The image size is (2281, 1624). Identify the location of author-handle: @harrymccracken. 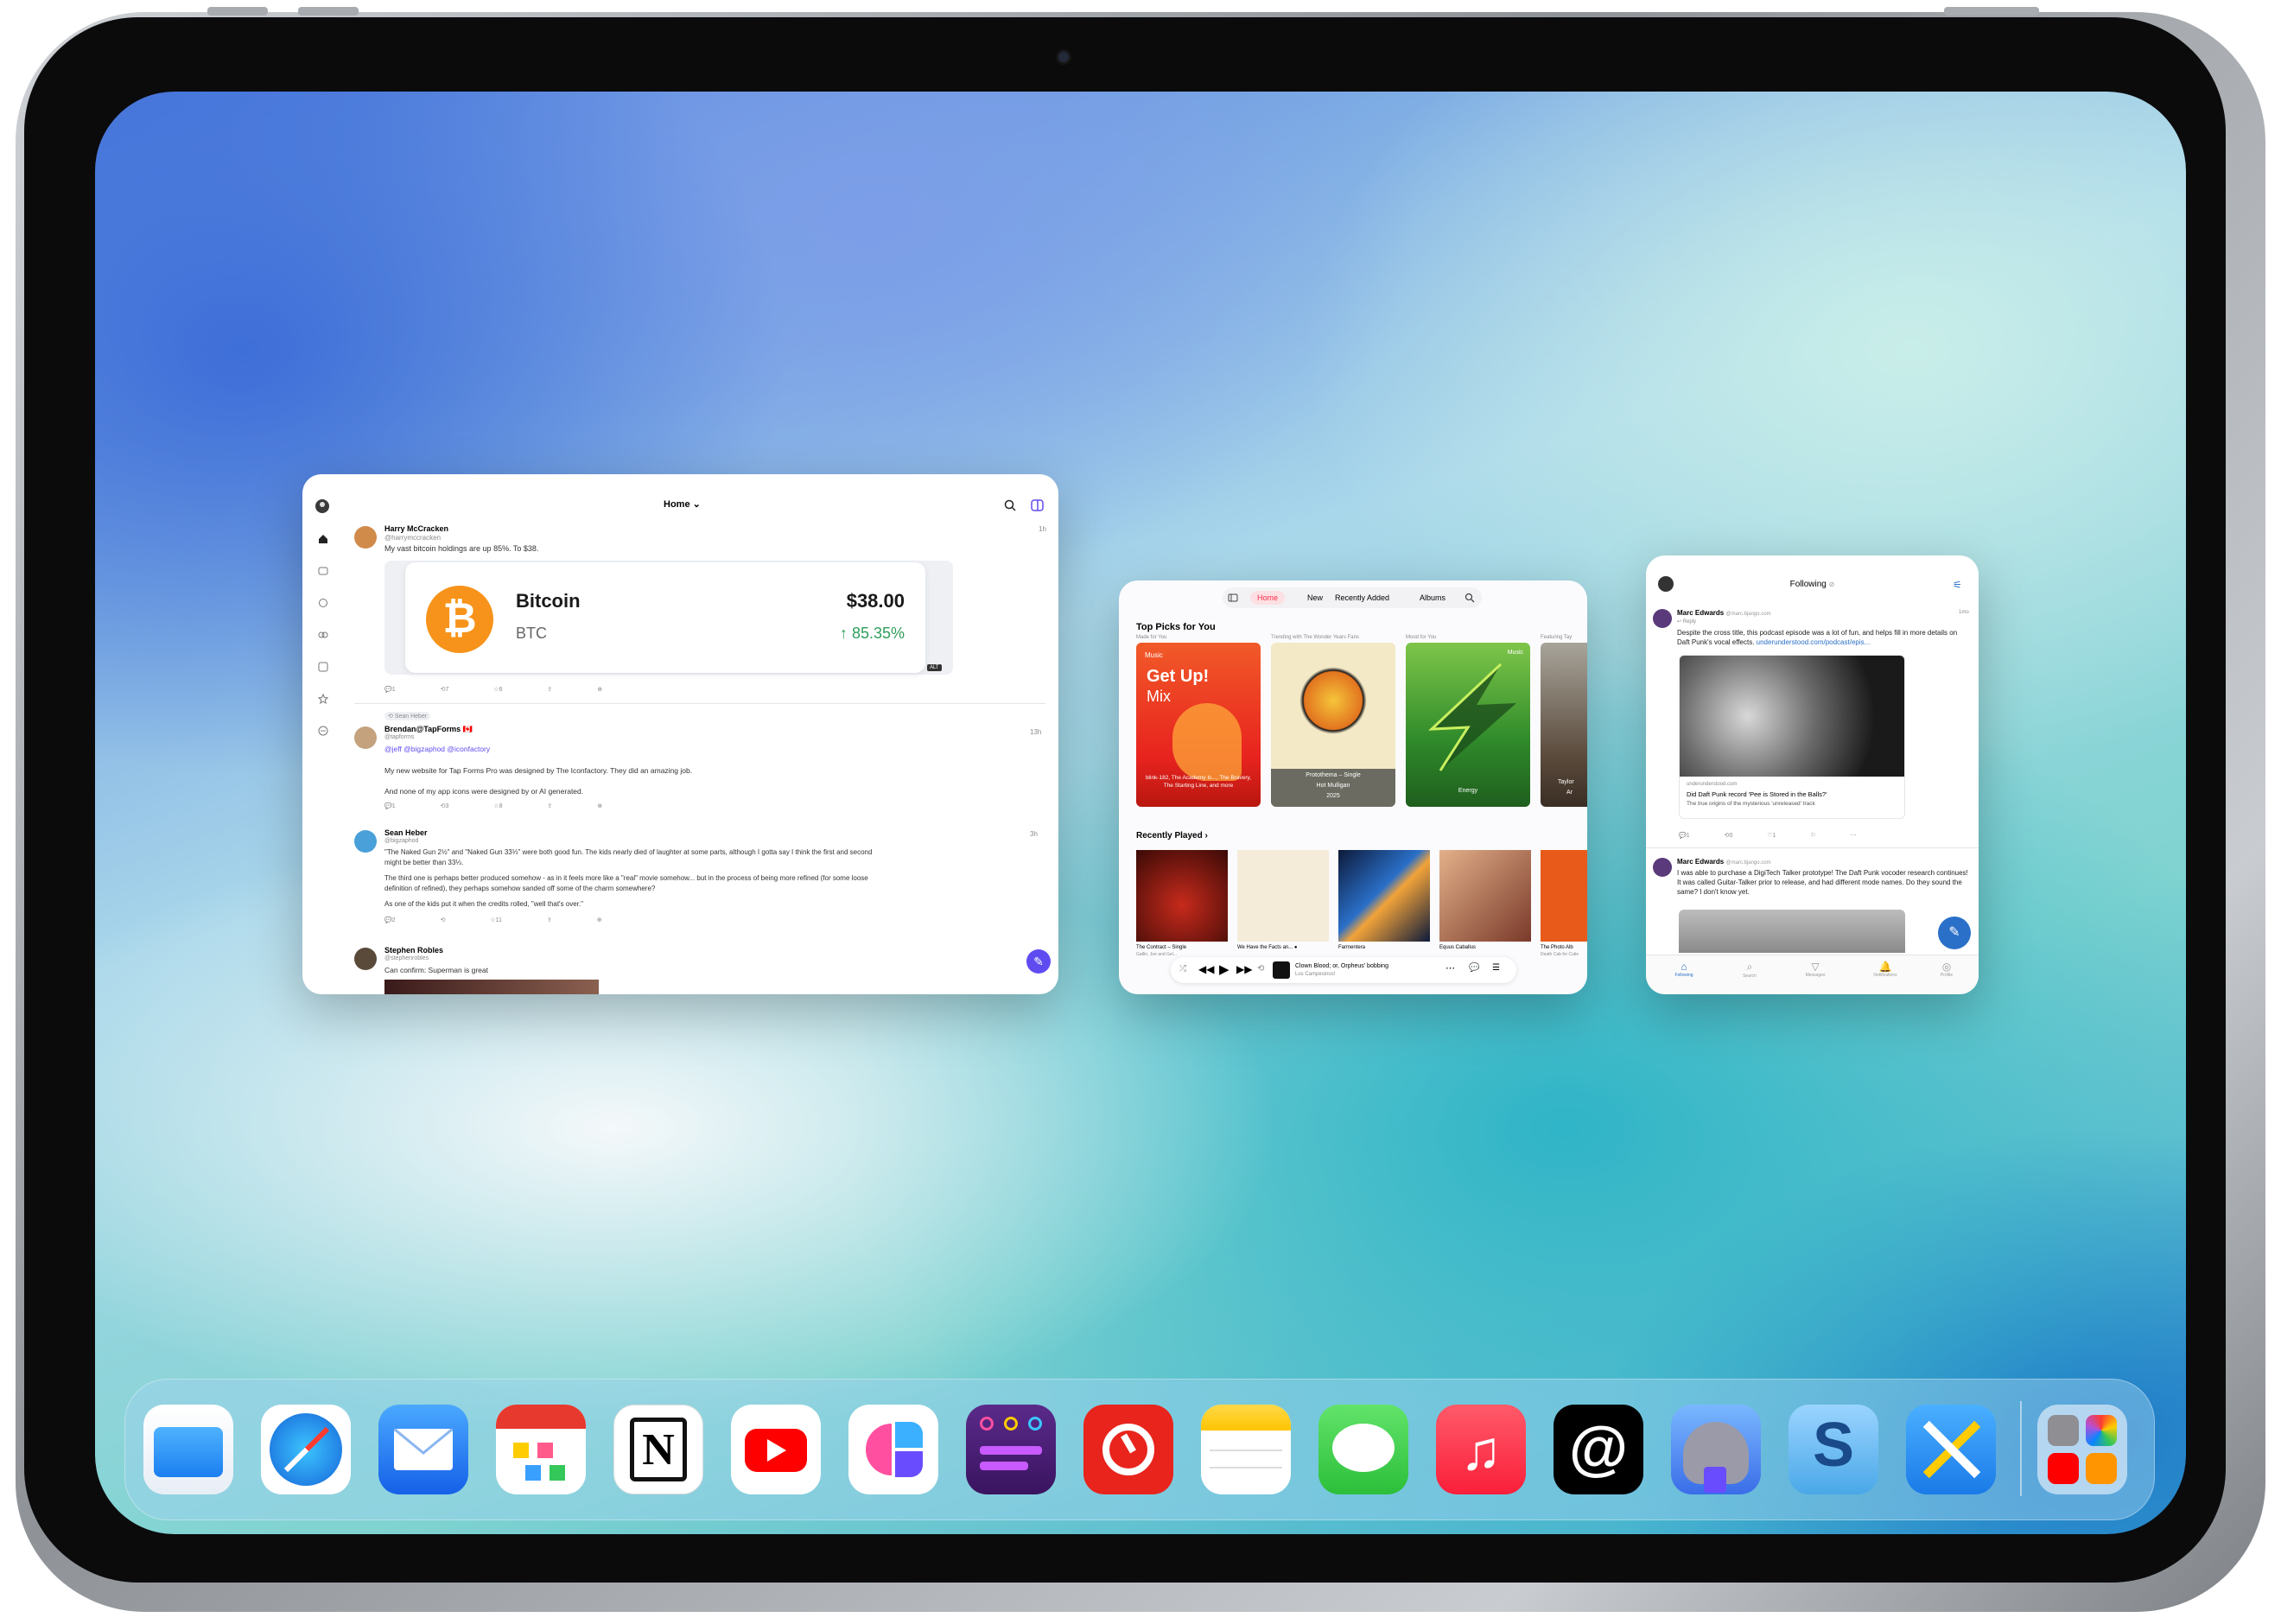
(413, 538).